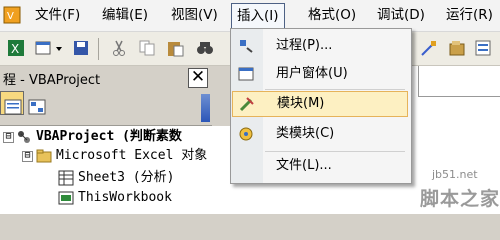 Image resolution: width=500 pixels, height=240 pixels. I want to click on menu-item-userform: 用户窗体(U), so click(320, 74).